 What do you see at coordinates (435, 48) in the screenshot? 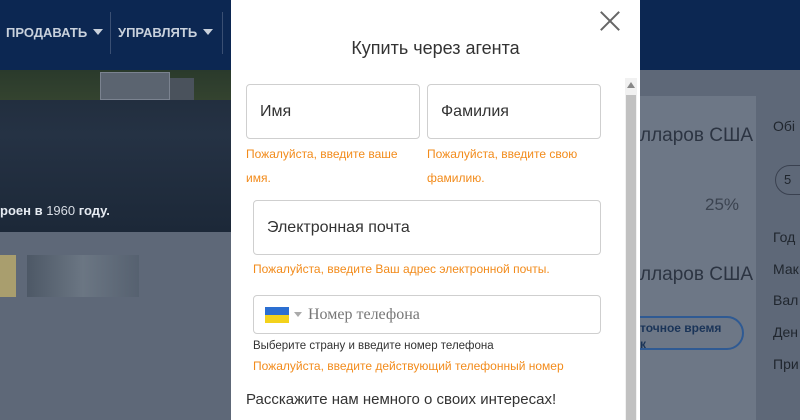
I see `modal-title: Купить через агента` at bounding box center [435, 48].